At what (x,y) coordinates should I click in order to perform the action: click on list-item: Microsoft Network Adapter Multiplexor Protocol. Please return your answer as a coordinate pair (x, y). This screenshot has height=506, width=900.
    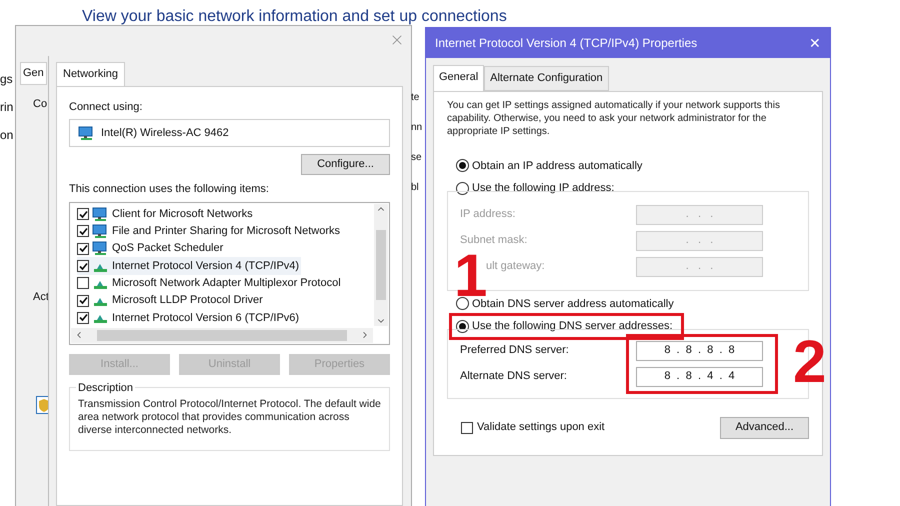
    Looking at the image, I should click on (210, 283).